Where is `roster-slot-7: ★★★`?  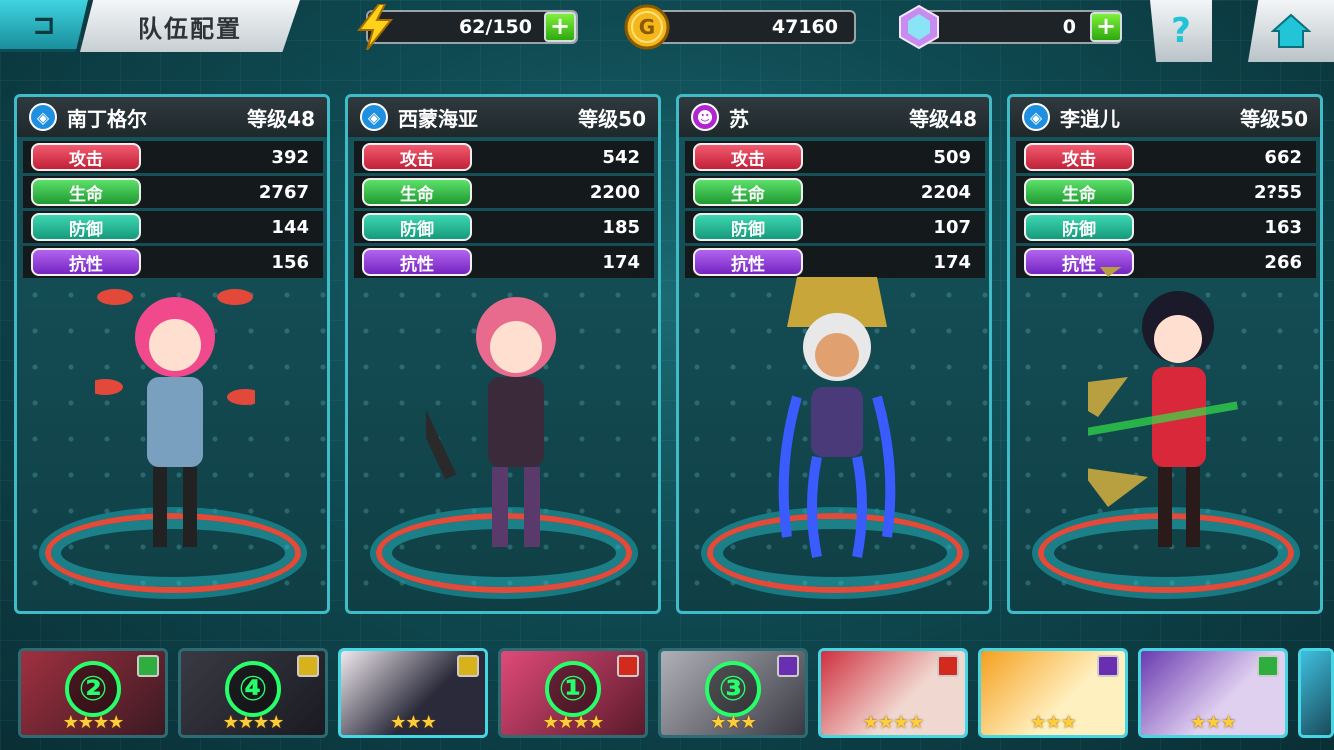
roster-slot-7: ★★★ is located at coordinates (1053, 693).